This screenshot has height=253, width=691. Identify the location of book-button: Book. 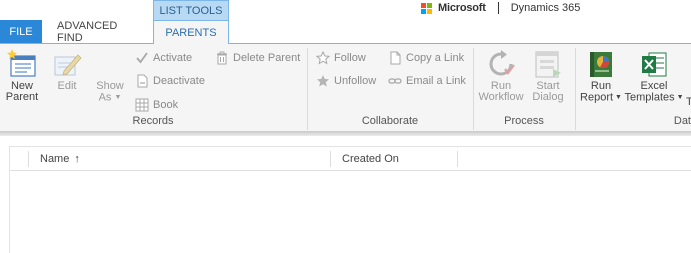
(156, 105).